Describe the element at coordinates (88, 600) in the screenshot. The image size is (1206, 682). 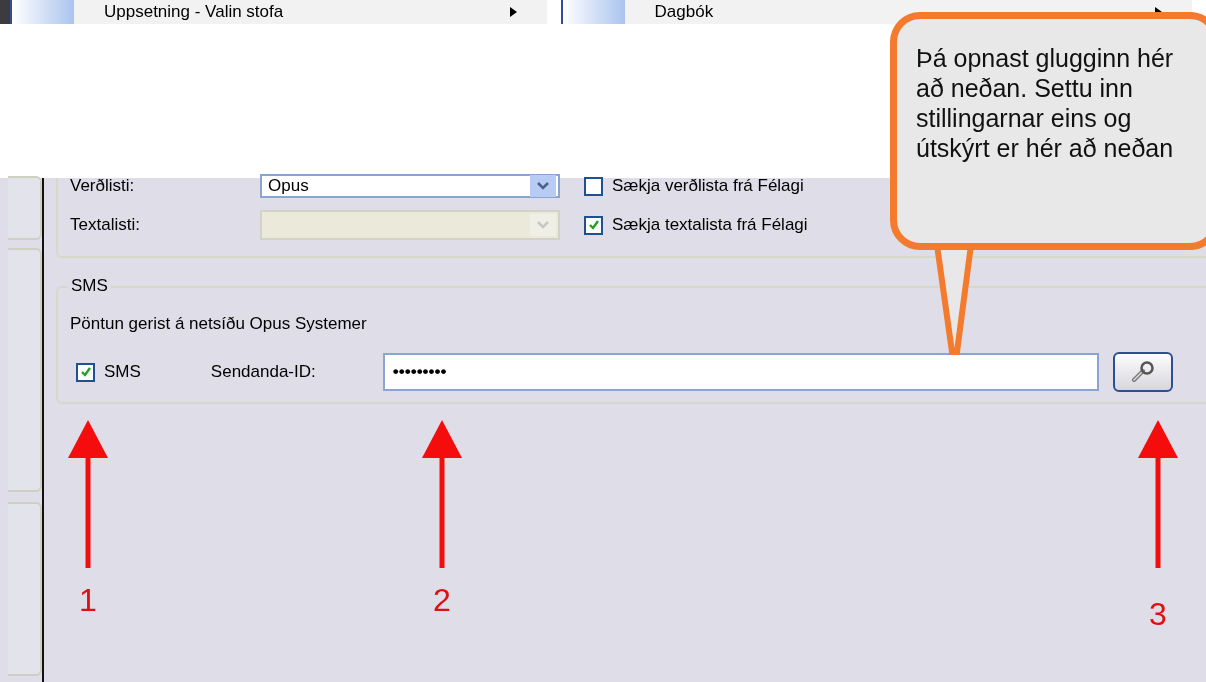
I see `marker-number: 1` at that location.